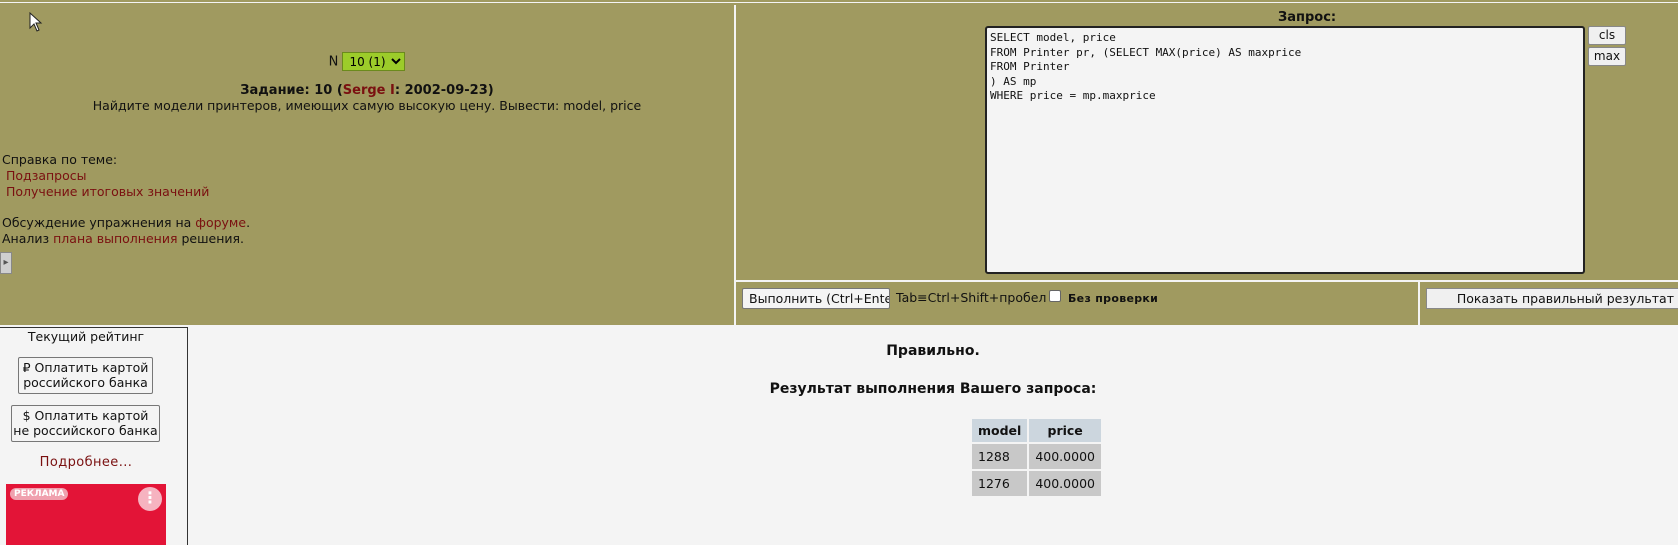 This screenshot has height=545, width=1678. What do you see at coordinates (248, 222) in the screenshot?
I see `discussion-suffix: .` at bounding box center [248, 222].